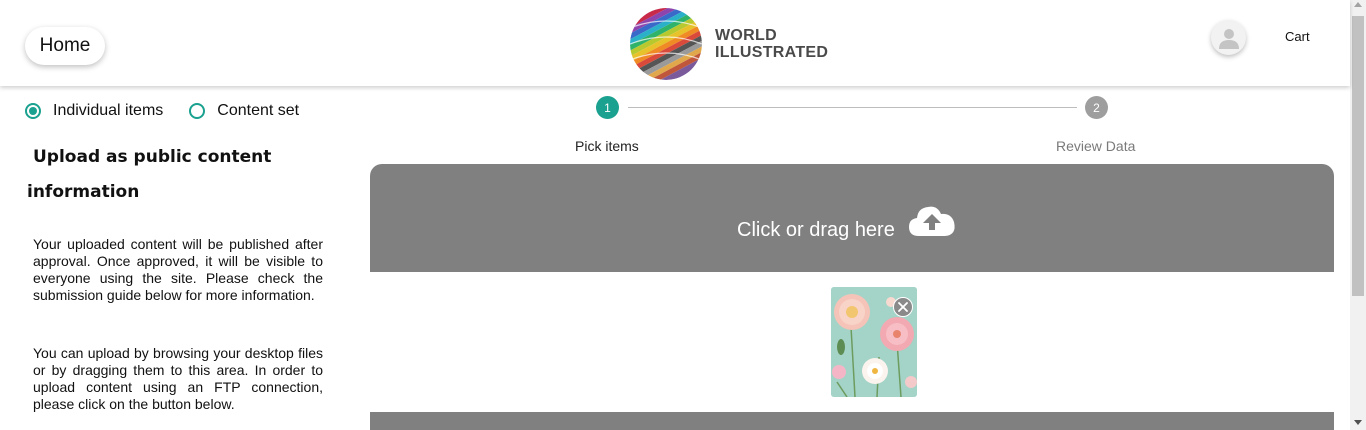 This screenshot has width=1366, height=430. Describe the element at coordinates (258, 110) in the screenshot. I see `radio-label: Content set` at that location.